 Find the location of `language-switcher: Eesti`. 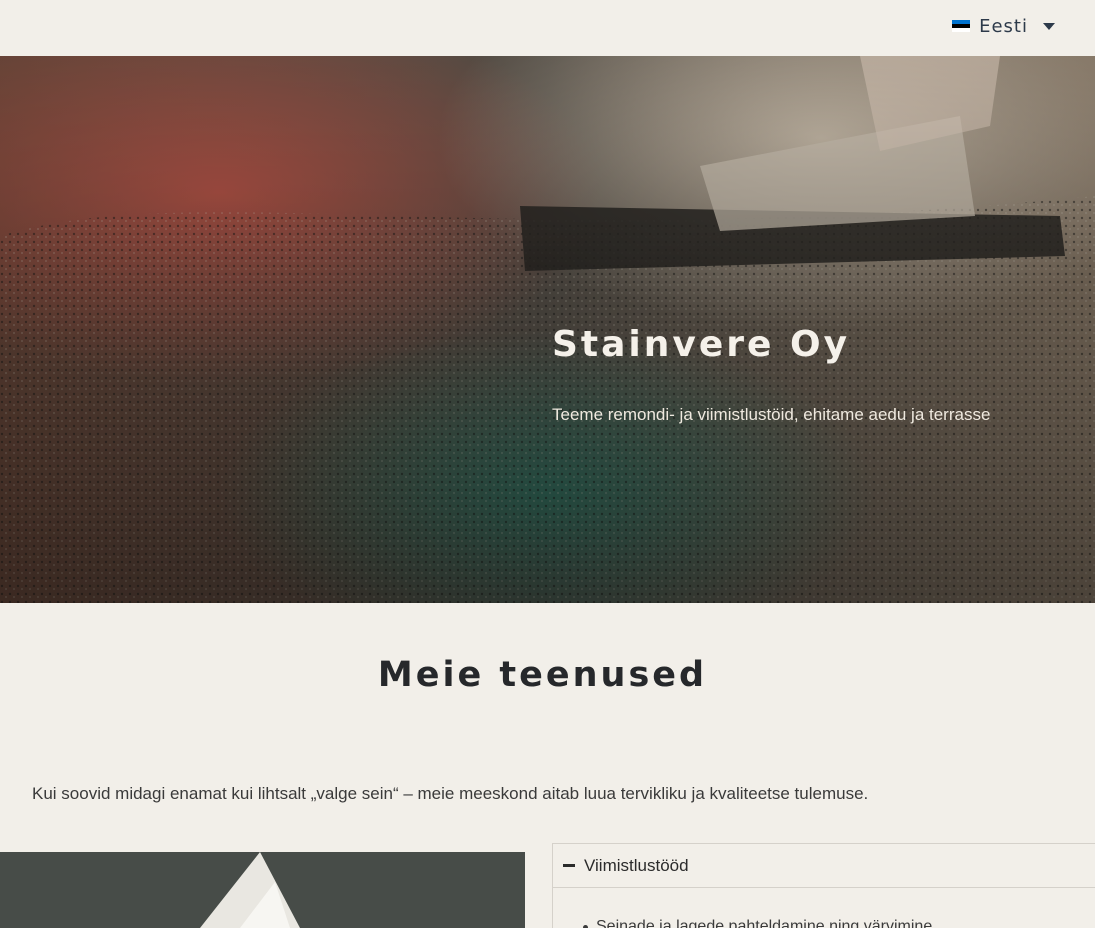

language-switcher: Eesti is located at coordinates (1003, 26).